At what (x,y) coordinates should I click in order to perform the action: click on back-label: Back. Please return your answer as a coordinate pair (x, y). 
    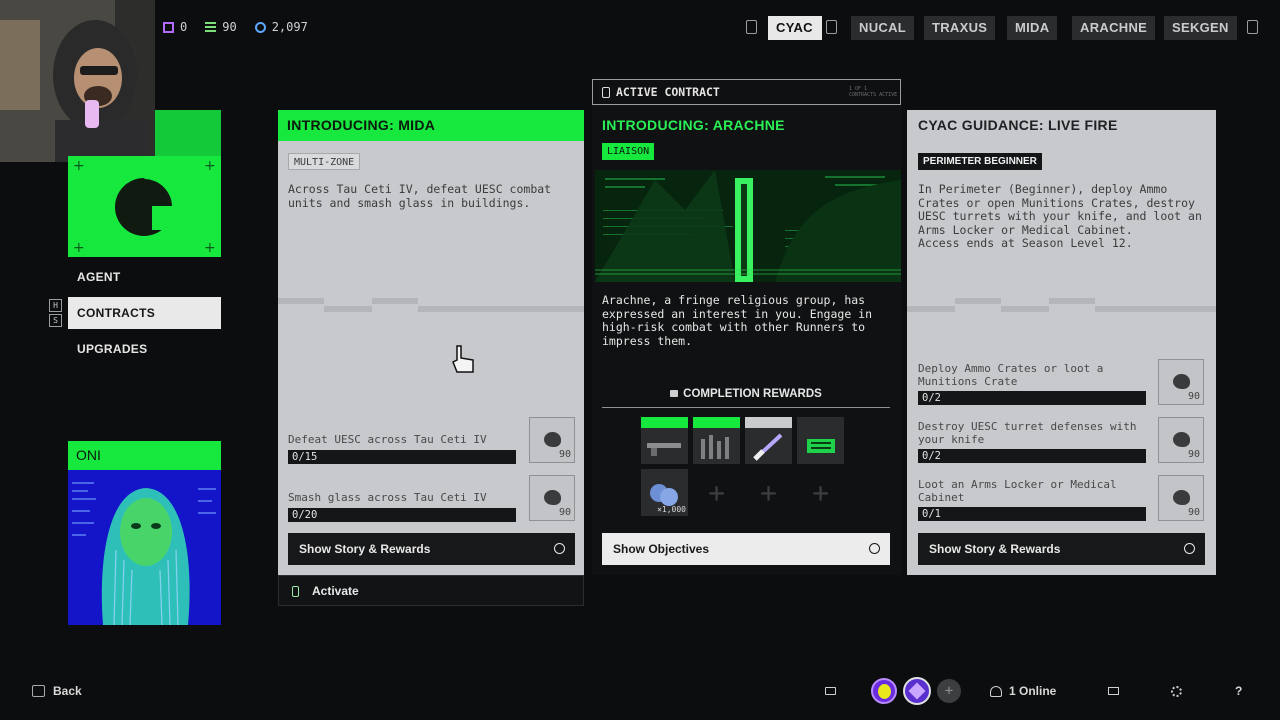
    Looking at the image, I should click on (67, 691).